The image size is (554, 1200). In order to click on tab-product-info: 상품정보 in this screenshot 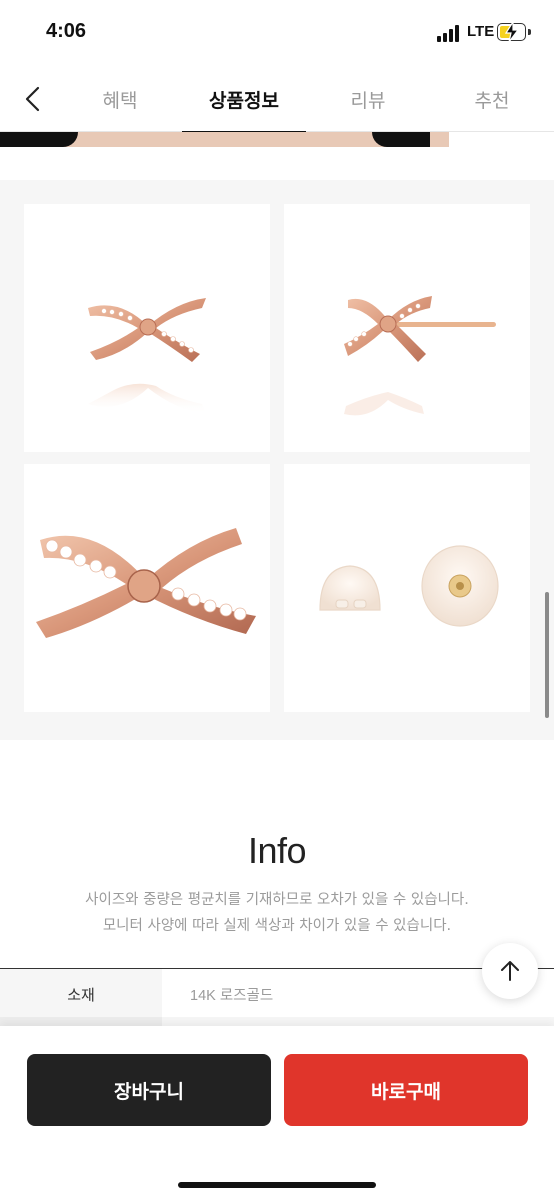, I will do `click(244, 99)`.